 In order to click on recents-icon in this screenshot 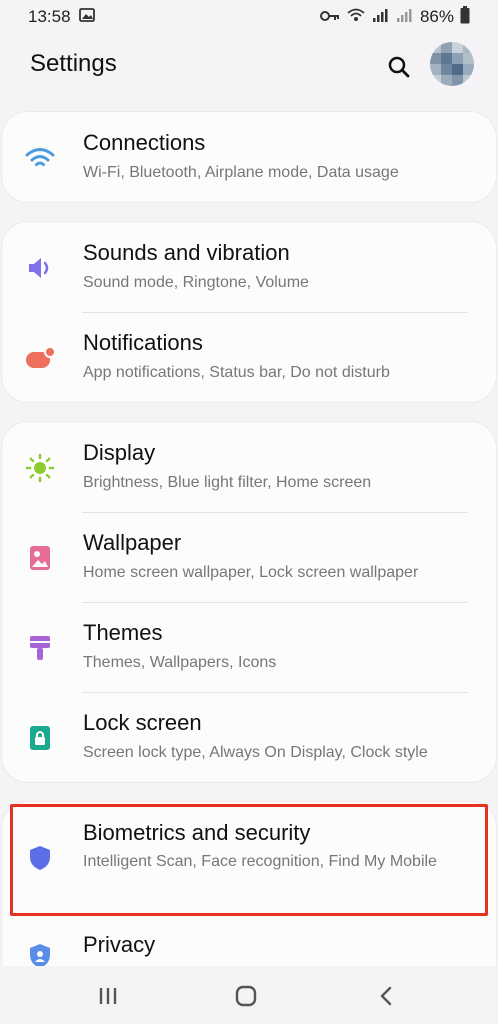, I will do `click(108, 996)`.